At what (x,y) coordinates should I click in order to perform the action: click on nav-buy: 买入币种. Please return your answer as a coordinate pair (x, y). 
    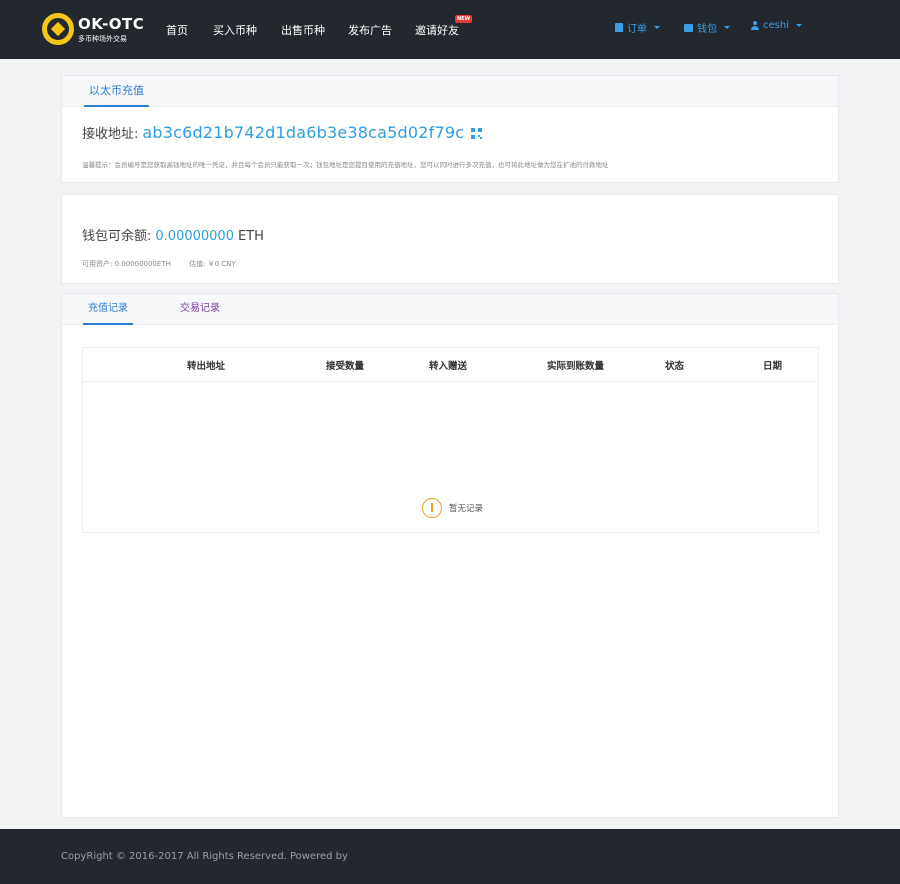
    Looking at the image, I should click on (235, 30).